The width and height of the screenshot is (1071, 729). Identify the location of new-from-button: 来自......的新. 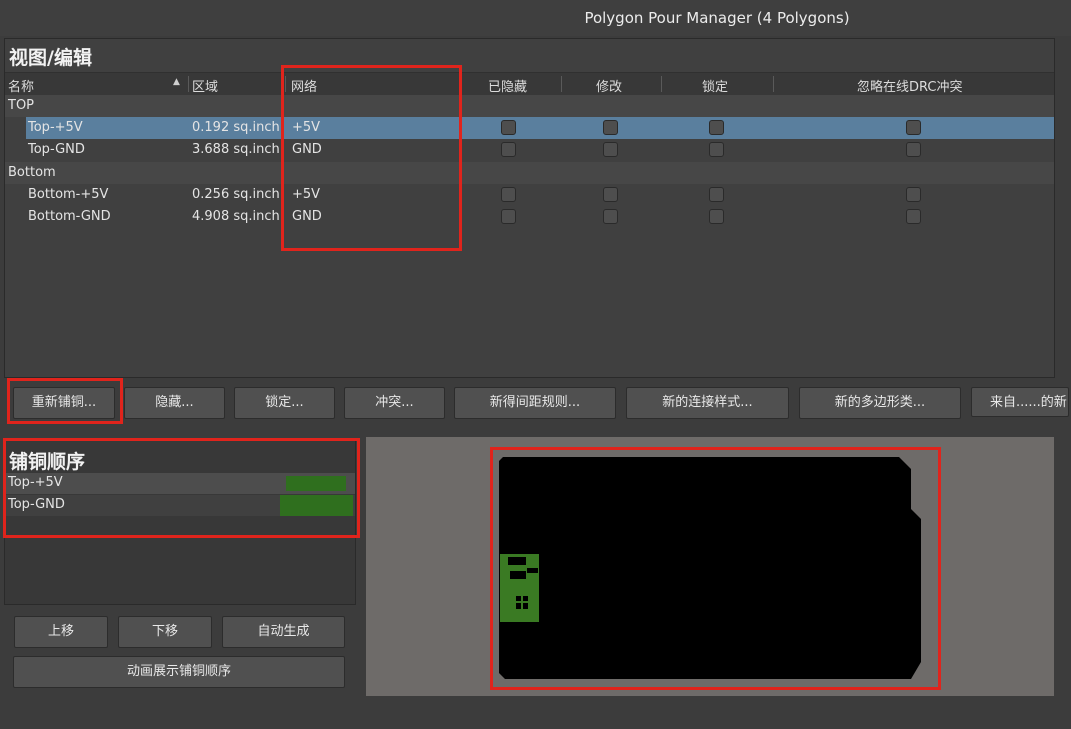
(1020, 402).